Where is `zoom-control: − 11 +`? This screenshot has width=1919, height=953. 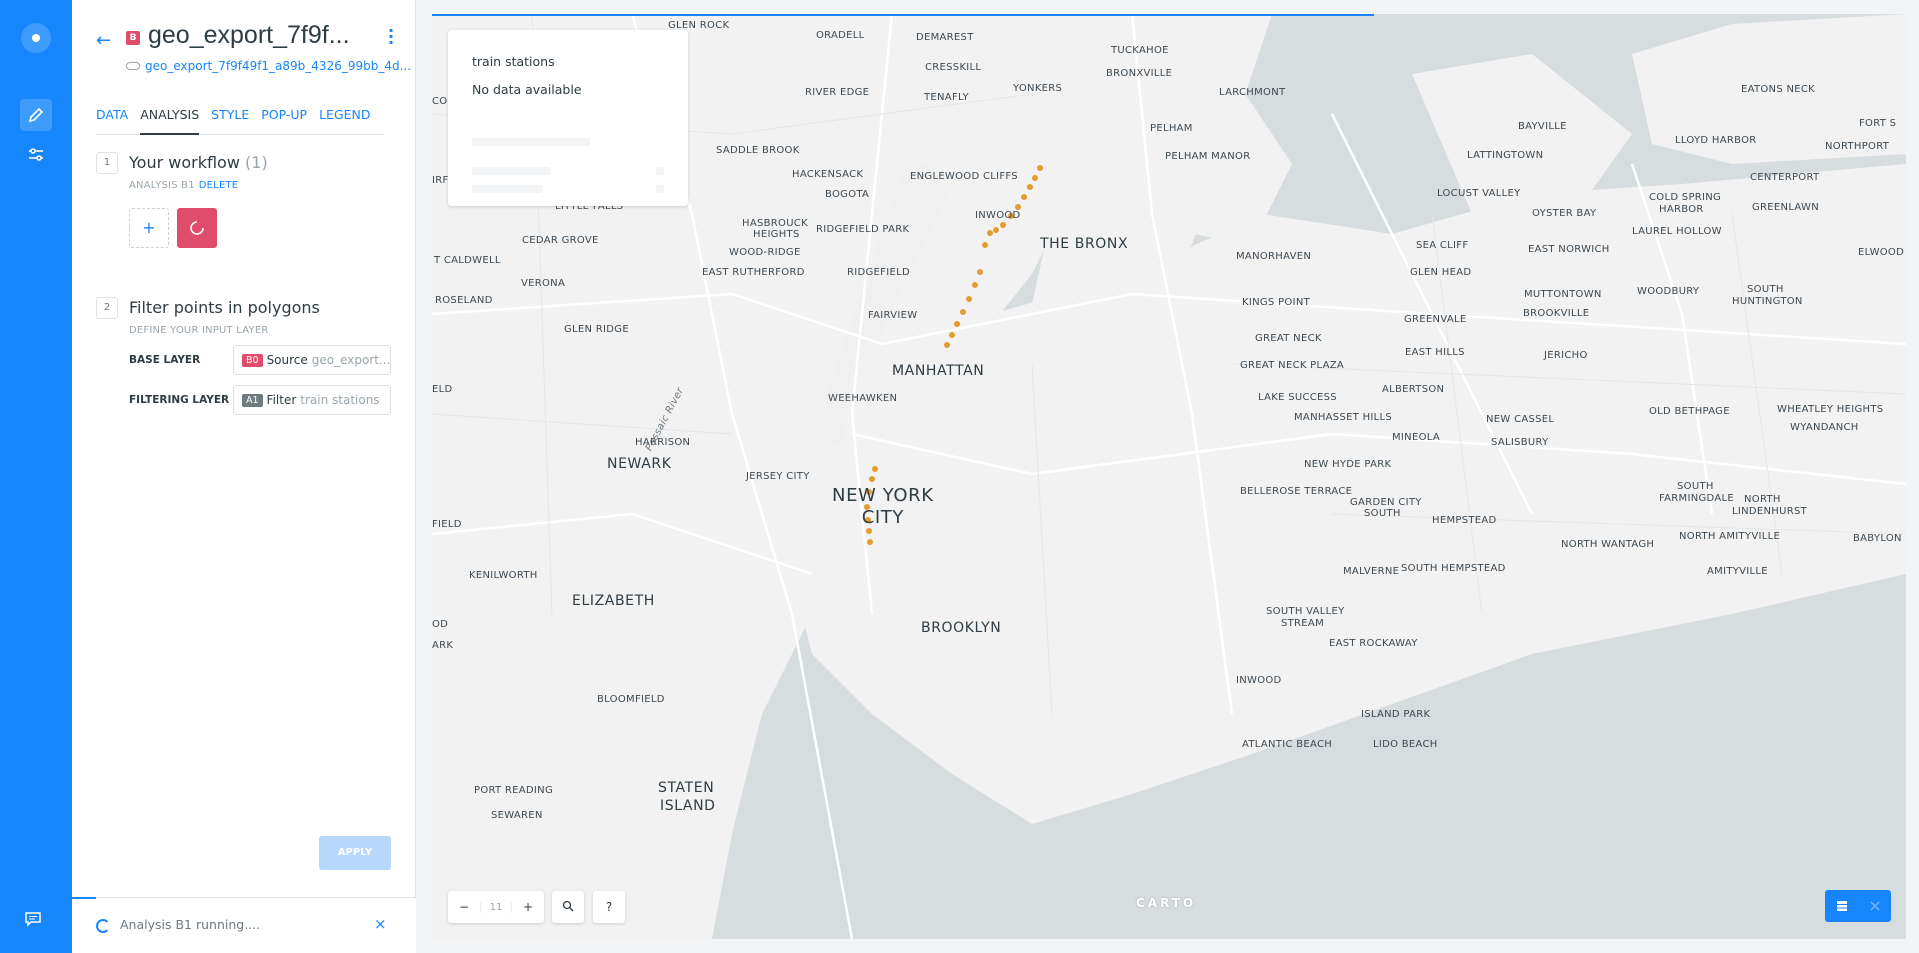 zoom-control: − 11 + is located at coordinates (496, 907).